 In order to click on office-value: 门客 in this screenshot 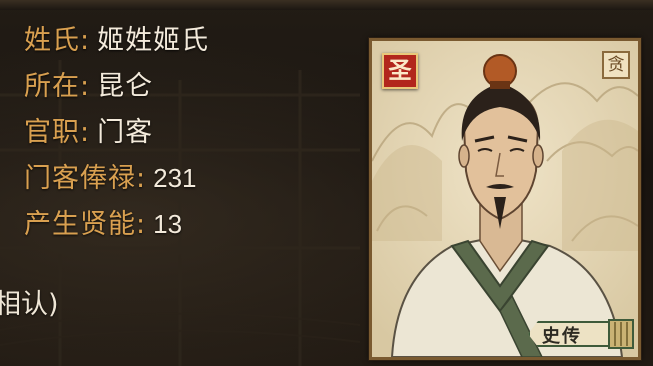, I will do `click(125, 132)`.